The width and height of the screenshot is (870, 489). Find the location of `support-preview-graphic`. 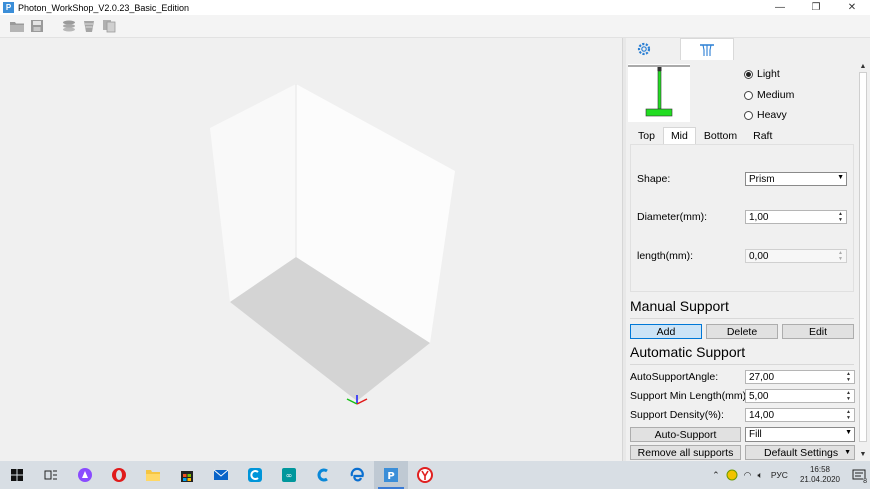

support-preview-graphic is located at coordinates (659, 91).